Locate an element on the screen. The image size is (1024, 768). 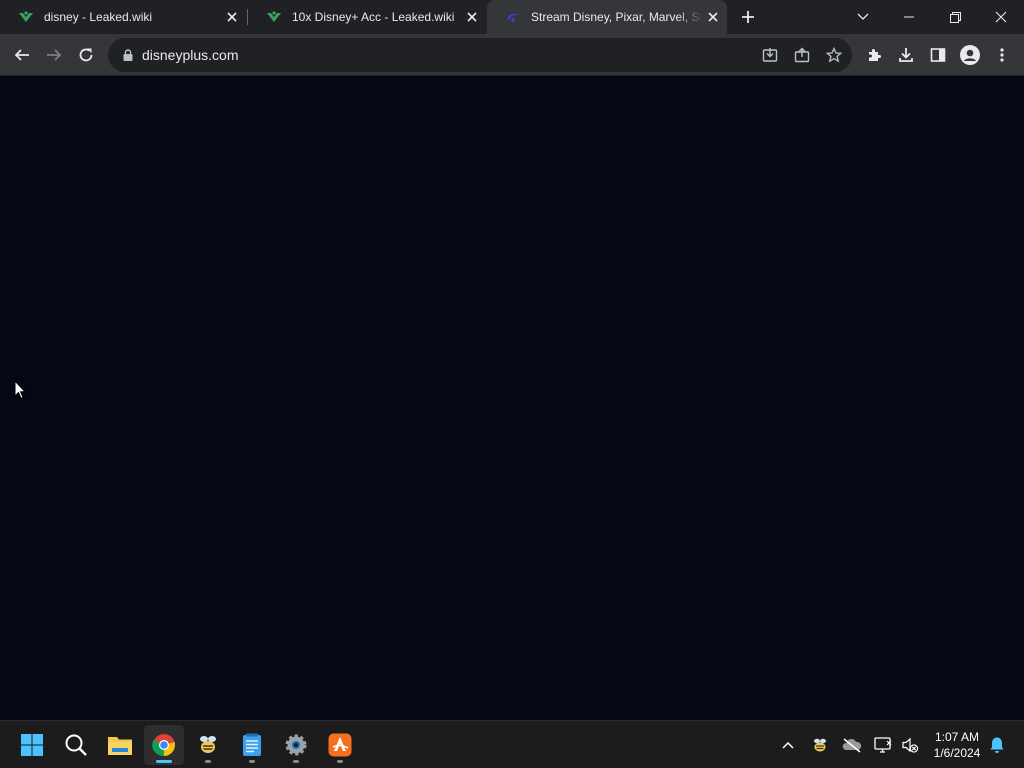
avast-app-icon is located at coordinates (340, 745).